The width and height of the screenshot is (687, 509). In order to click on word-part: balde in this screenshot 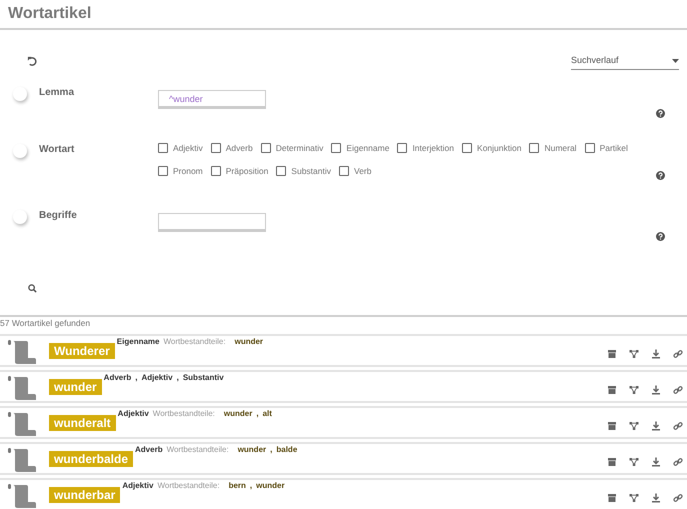, I will do `click(287, 450)`.